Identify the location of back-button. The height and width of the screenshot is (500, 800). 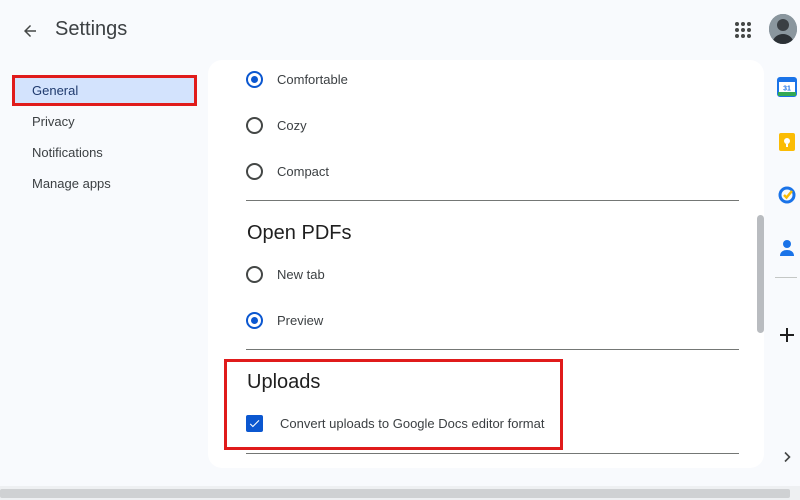
(30, 31).